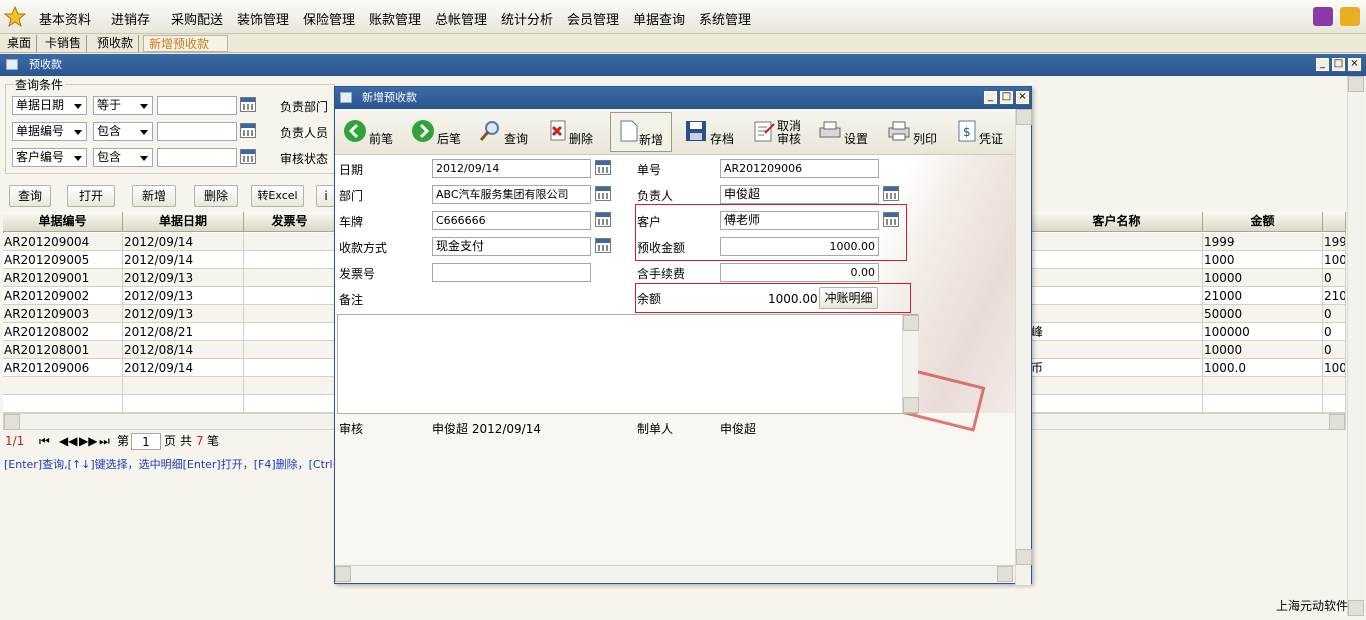  Describe the element at coordinates (725, 18) in the screenshot. I see `menu-system: 系统管理` at that location.